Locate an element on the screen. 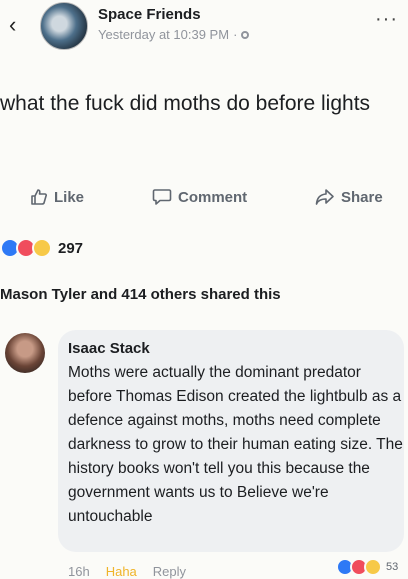 Image resolution: width=408 pixels, height=579 pixels. share-button: Share is located at coordinates (349, 197).